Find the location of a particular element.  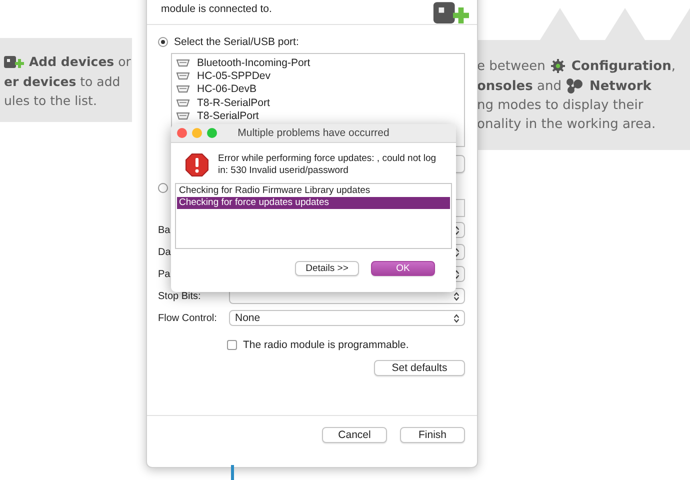

dropdown: None is located at coordinates (347, 318).